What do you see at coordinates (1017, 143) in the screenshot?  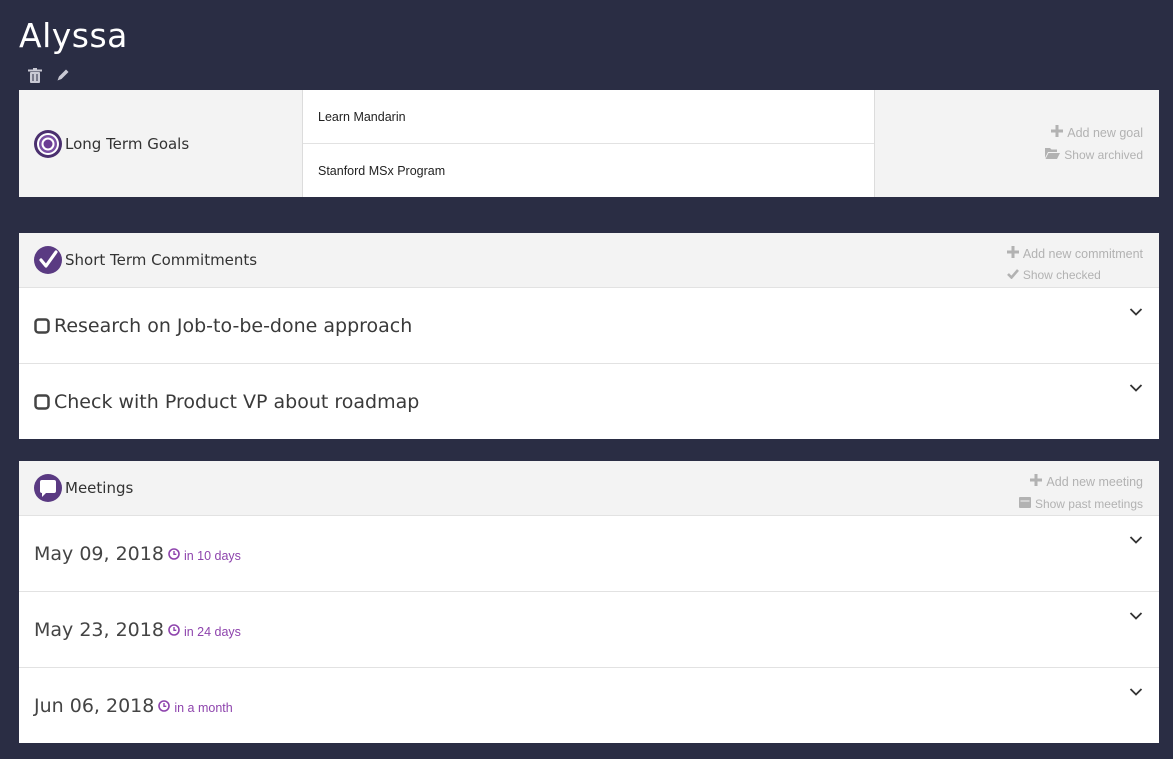 I see `goals-actions: Add new goal Show archived` at bounding box center [1017, 143].